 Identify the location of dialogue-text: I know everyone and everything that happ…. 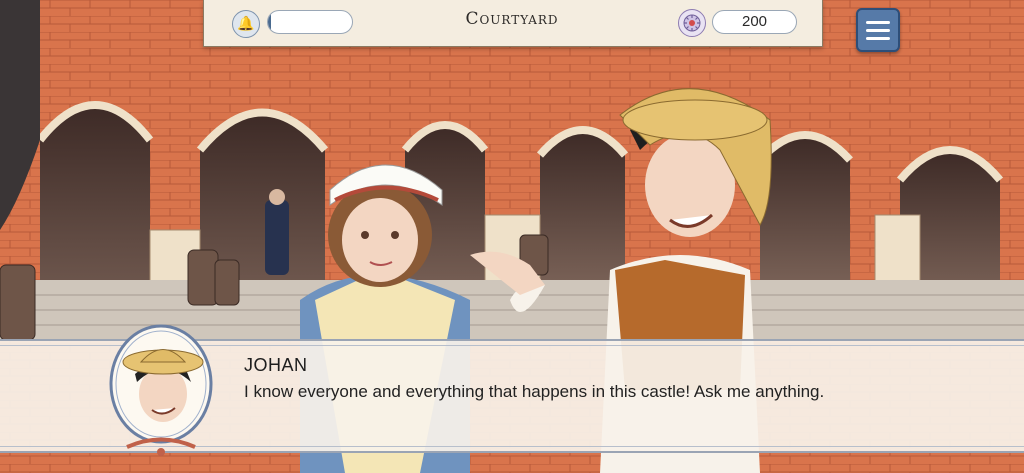
(534, 391).